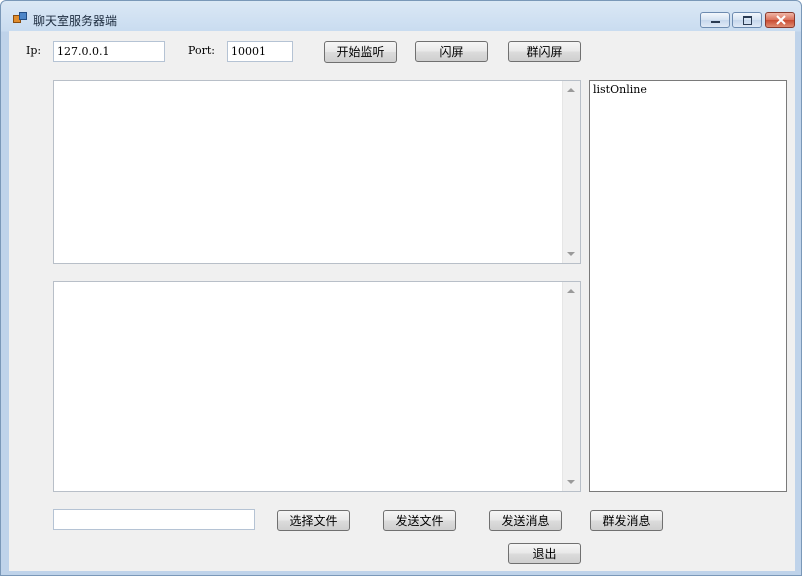 This screenshot has height=576, width=802. Describe the element at coordinates (525, 520) in the screenshot. I see `send-message-button: 发送消息` at that location.